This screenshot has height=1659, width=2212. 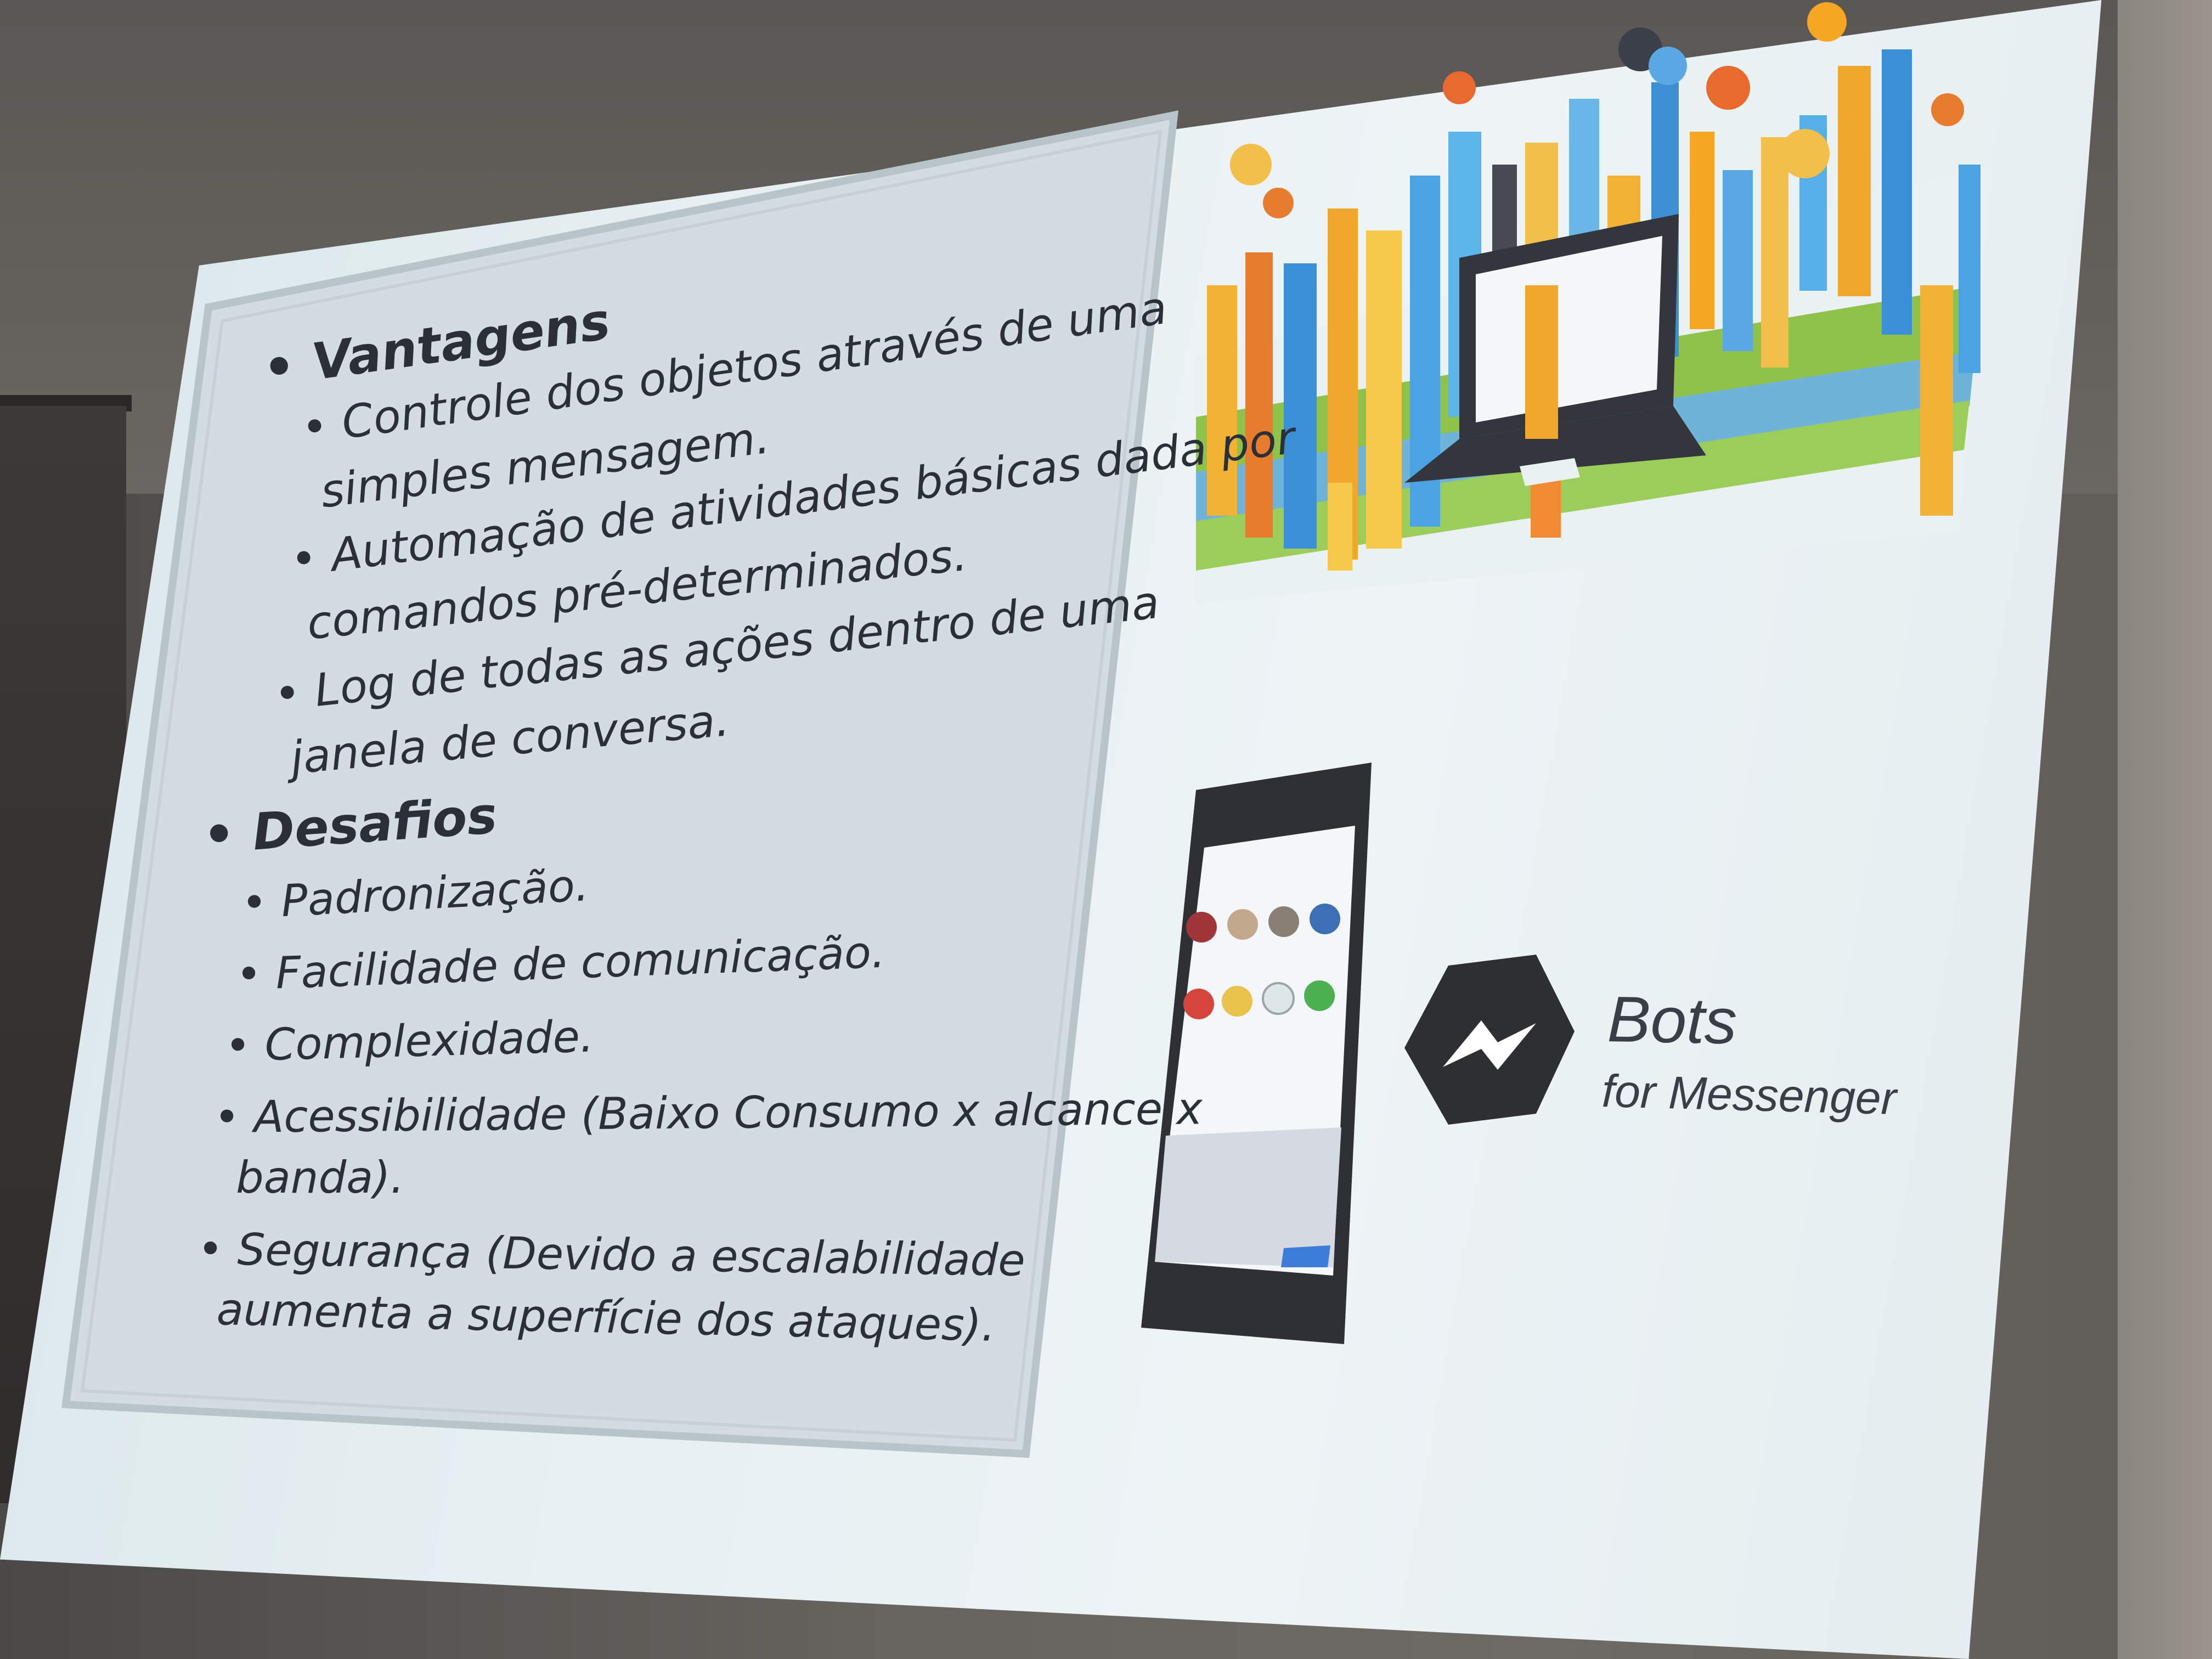 What do you see at coordinates (320, 1177) in the screenshot?
I see `challenge-item-cont: banda).` at bounding box center [320, 1177].